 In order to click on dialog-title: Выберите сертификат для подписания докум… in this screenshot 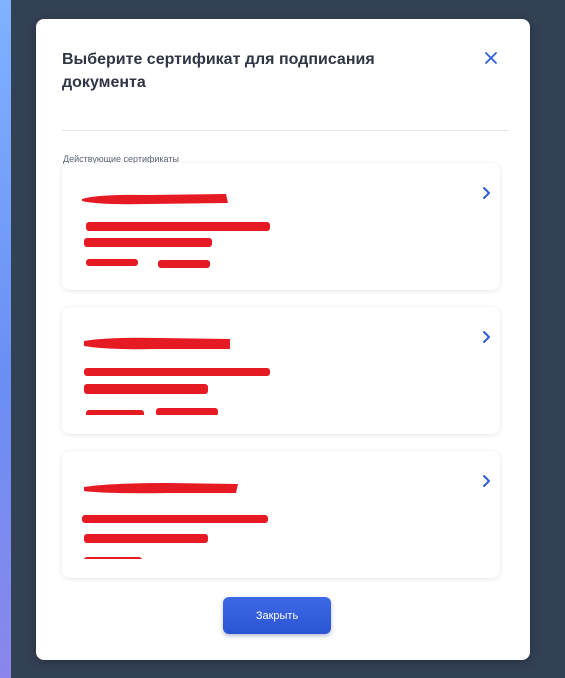, I will do `click(218, 71)`.